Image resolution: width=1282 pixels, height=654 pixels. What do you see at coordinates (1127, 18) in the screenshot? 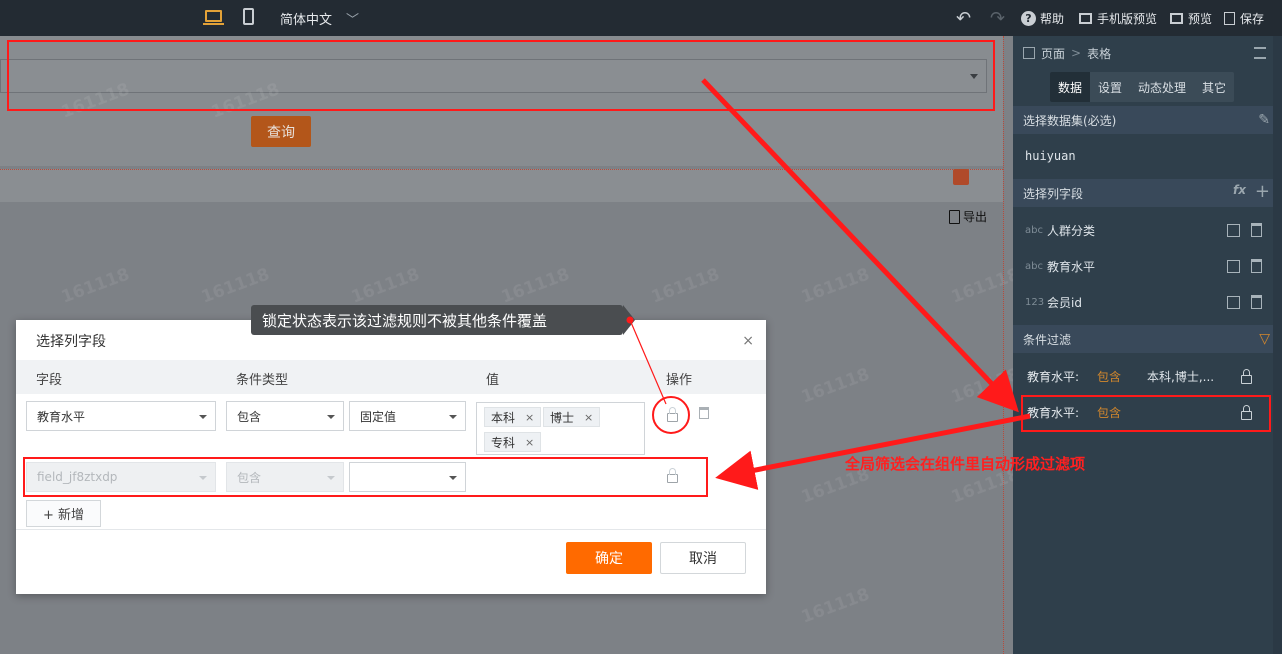
I see `mobile-preview-label: 手机版预览` at bounding box center [1127, 18].